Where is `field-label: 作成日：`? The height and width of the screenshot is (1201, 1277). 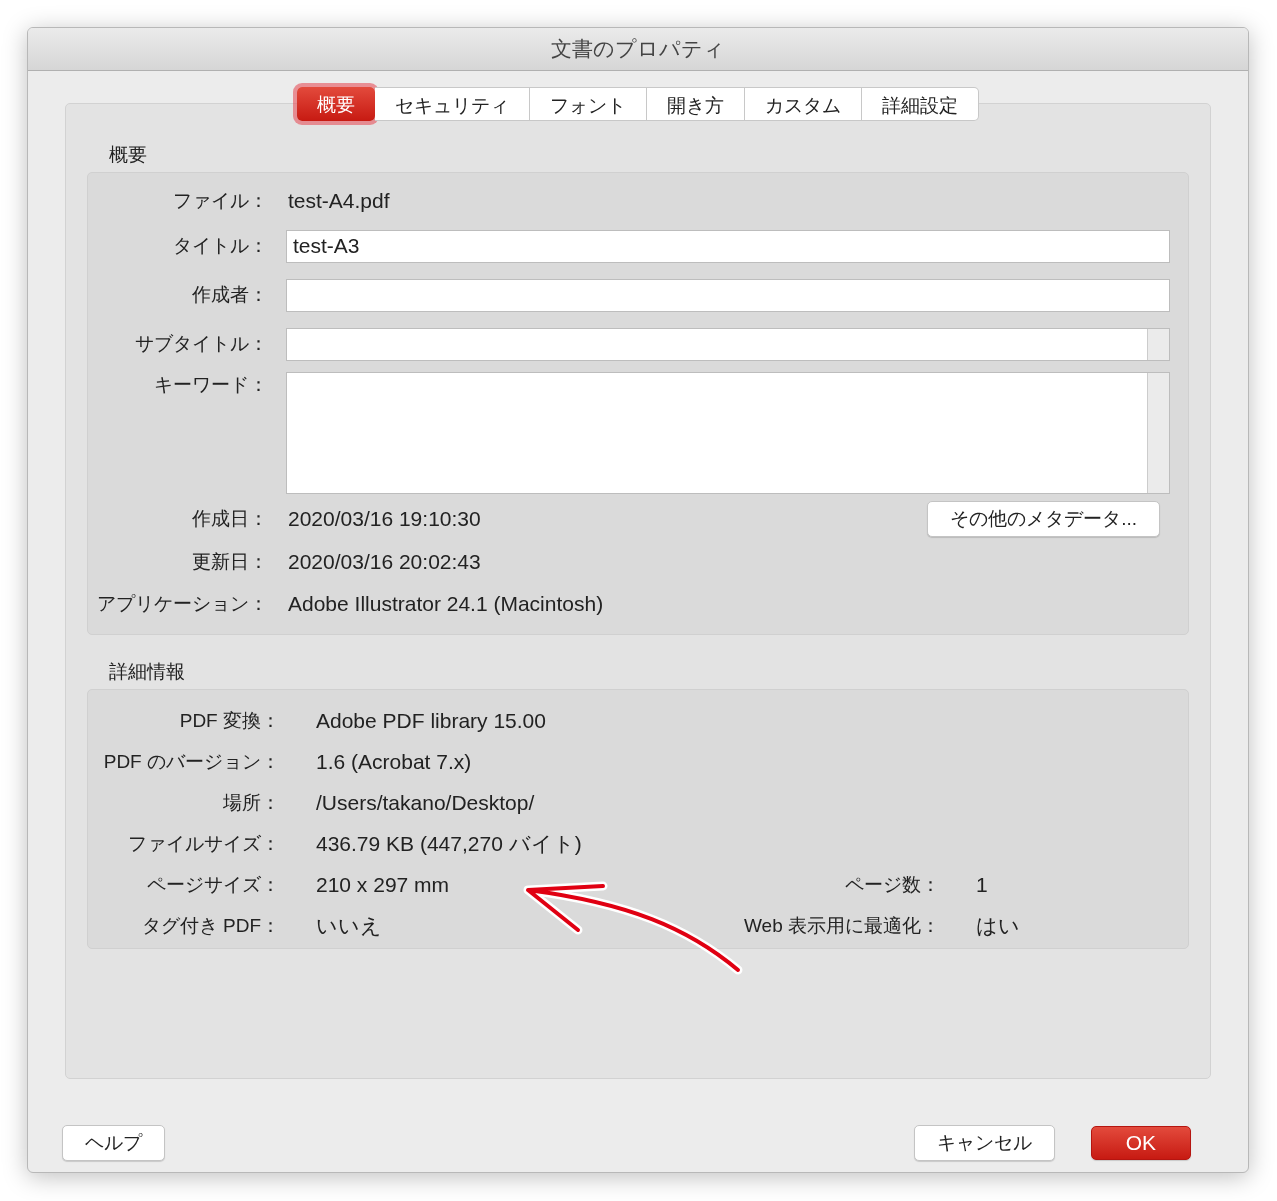 field-label: 作成日： is located at coordinates (230, 519).